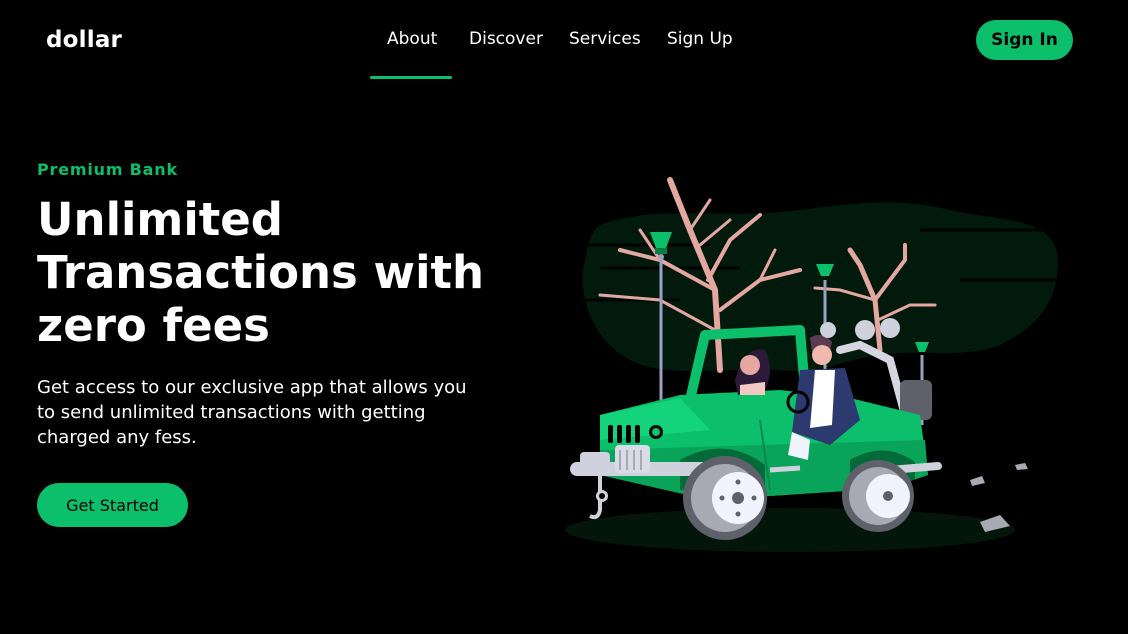 The width and height of the screenshot is (1128, 634). What do you see at coordinates (790, 530) in the screenshot?
I see `ground-shadow` at bounding box center [790, 530].